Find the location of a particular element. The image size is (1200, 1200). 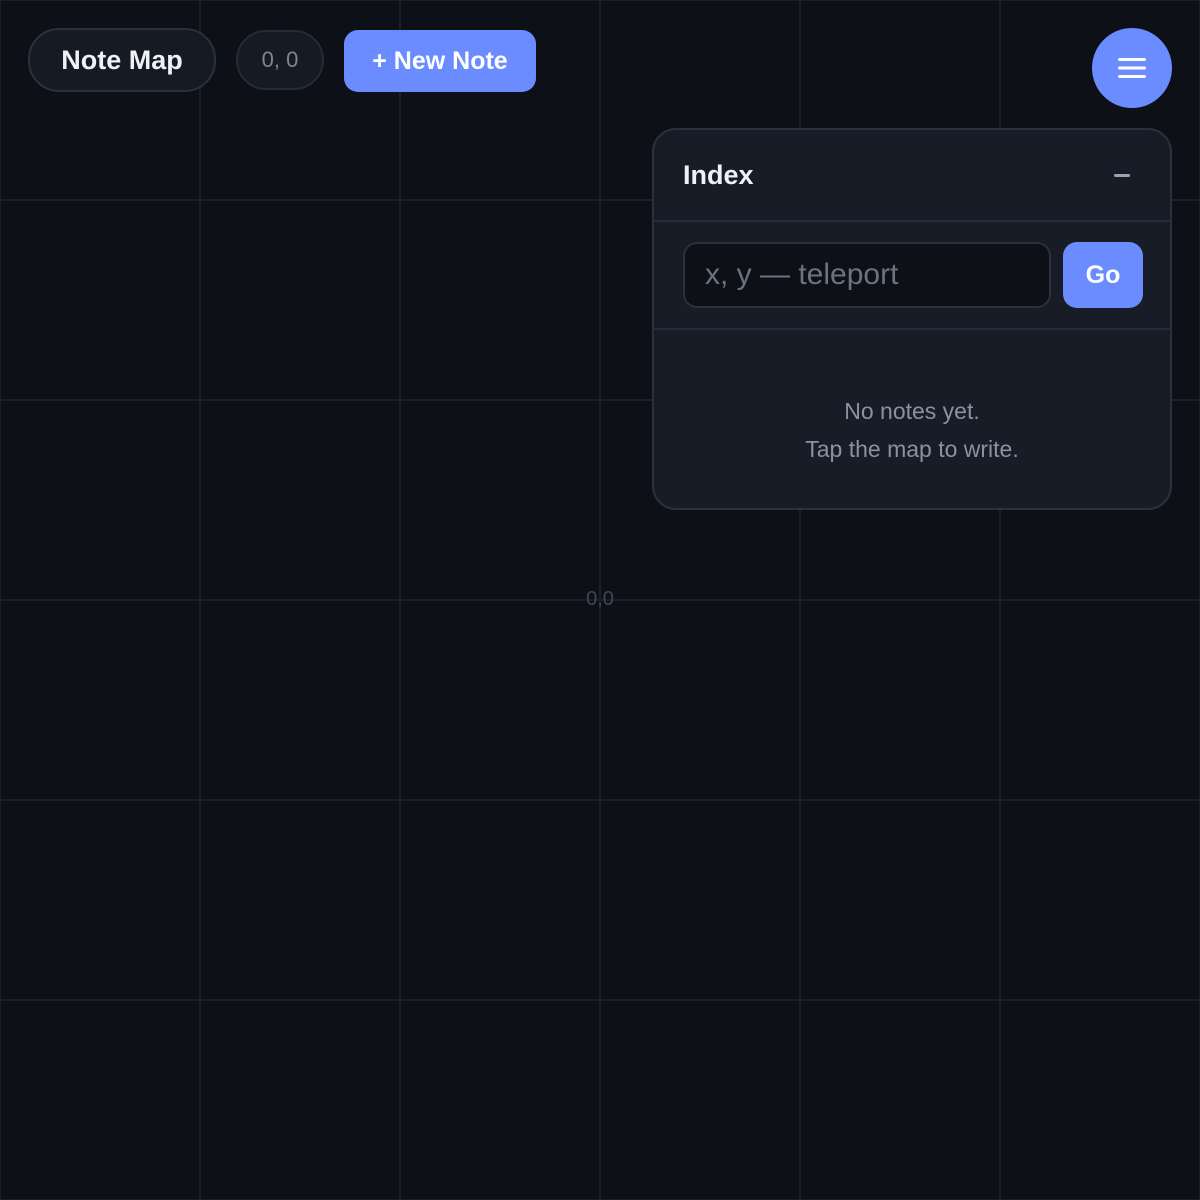

index-panel-header: Index is located at coordinates (912, 176).